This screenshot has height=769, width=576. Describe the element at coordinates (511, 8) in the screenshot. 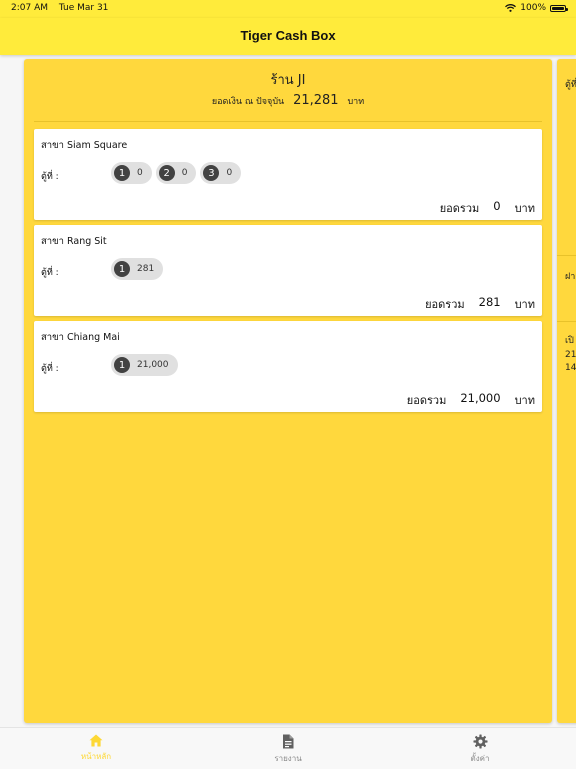

I see `wifi-icon` at that location.